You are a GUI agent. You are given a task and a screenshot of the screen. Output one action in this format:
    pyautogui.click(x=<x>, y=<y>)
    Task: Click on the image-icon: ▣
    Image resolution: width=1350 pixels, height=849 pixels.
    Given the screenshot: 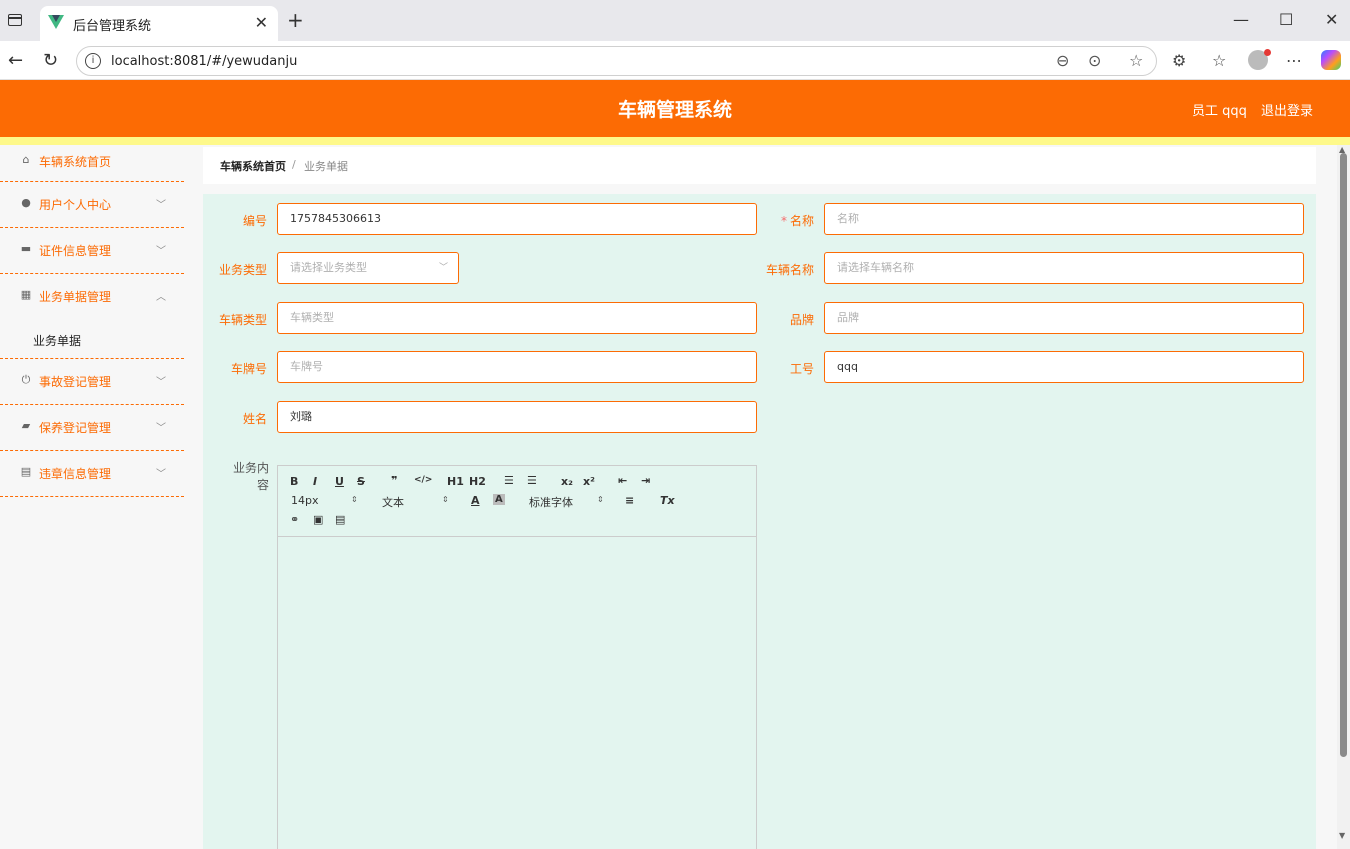 What is the action you would take?
    pyautogui.click(x=318, y=519)
    